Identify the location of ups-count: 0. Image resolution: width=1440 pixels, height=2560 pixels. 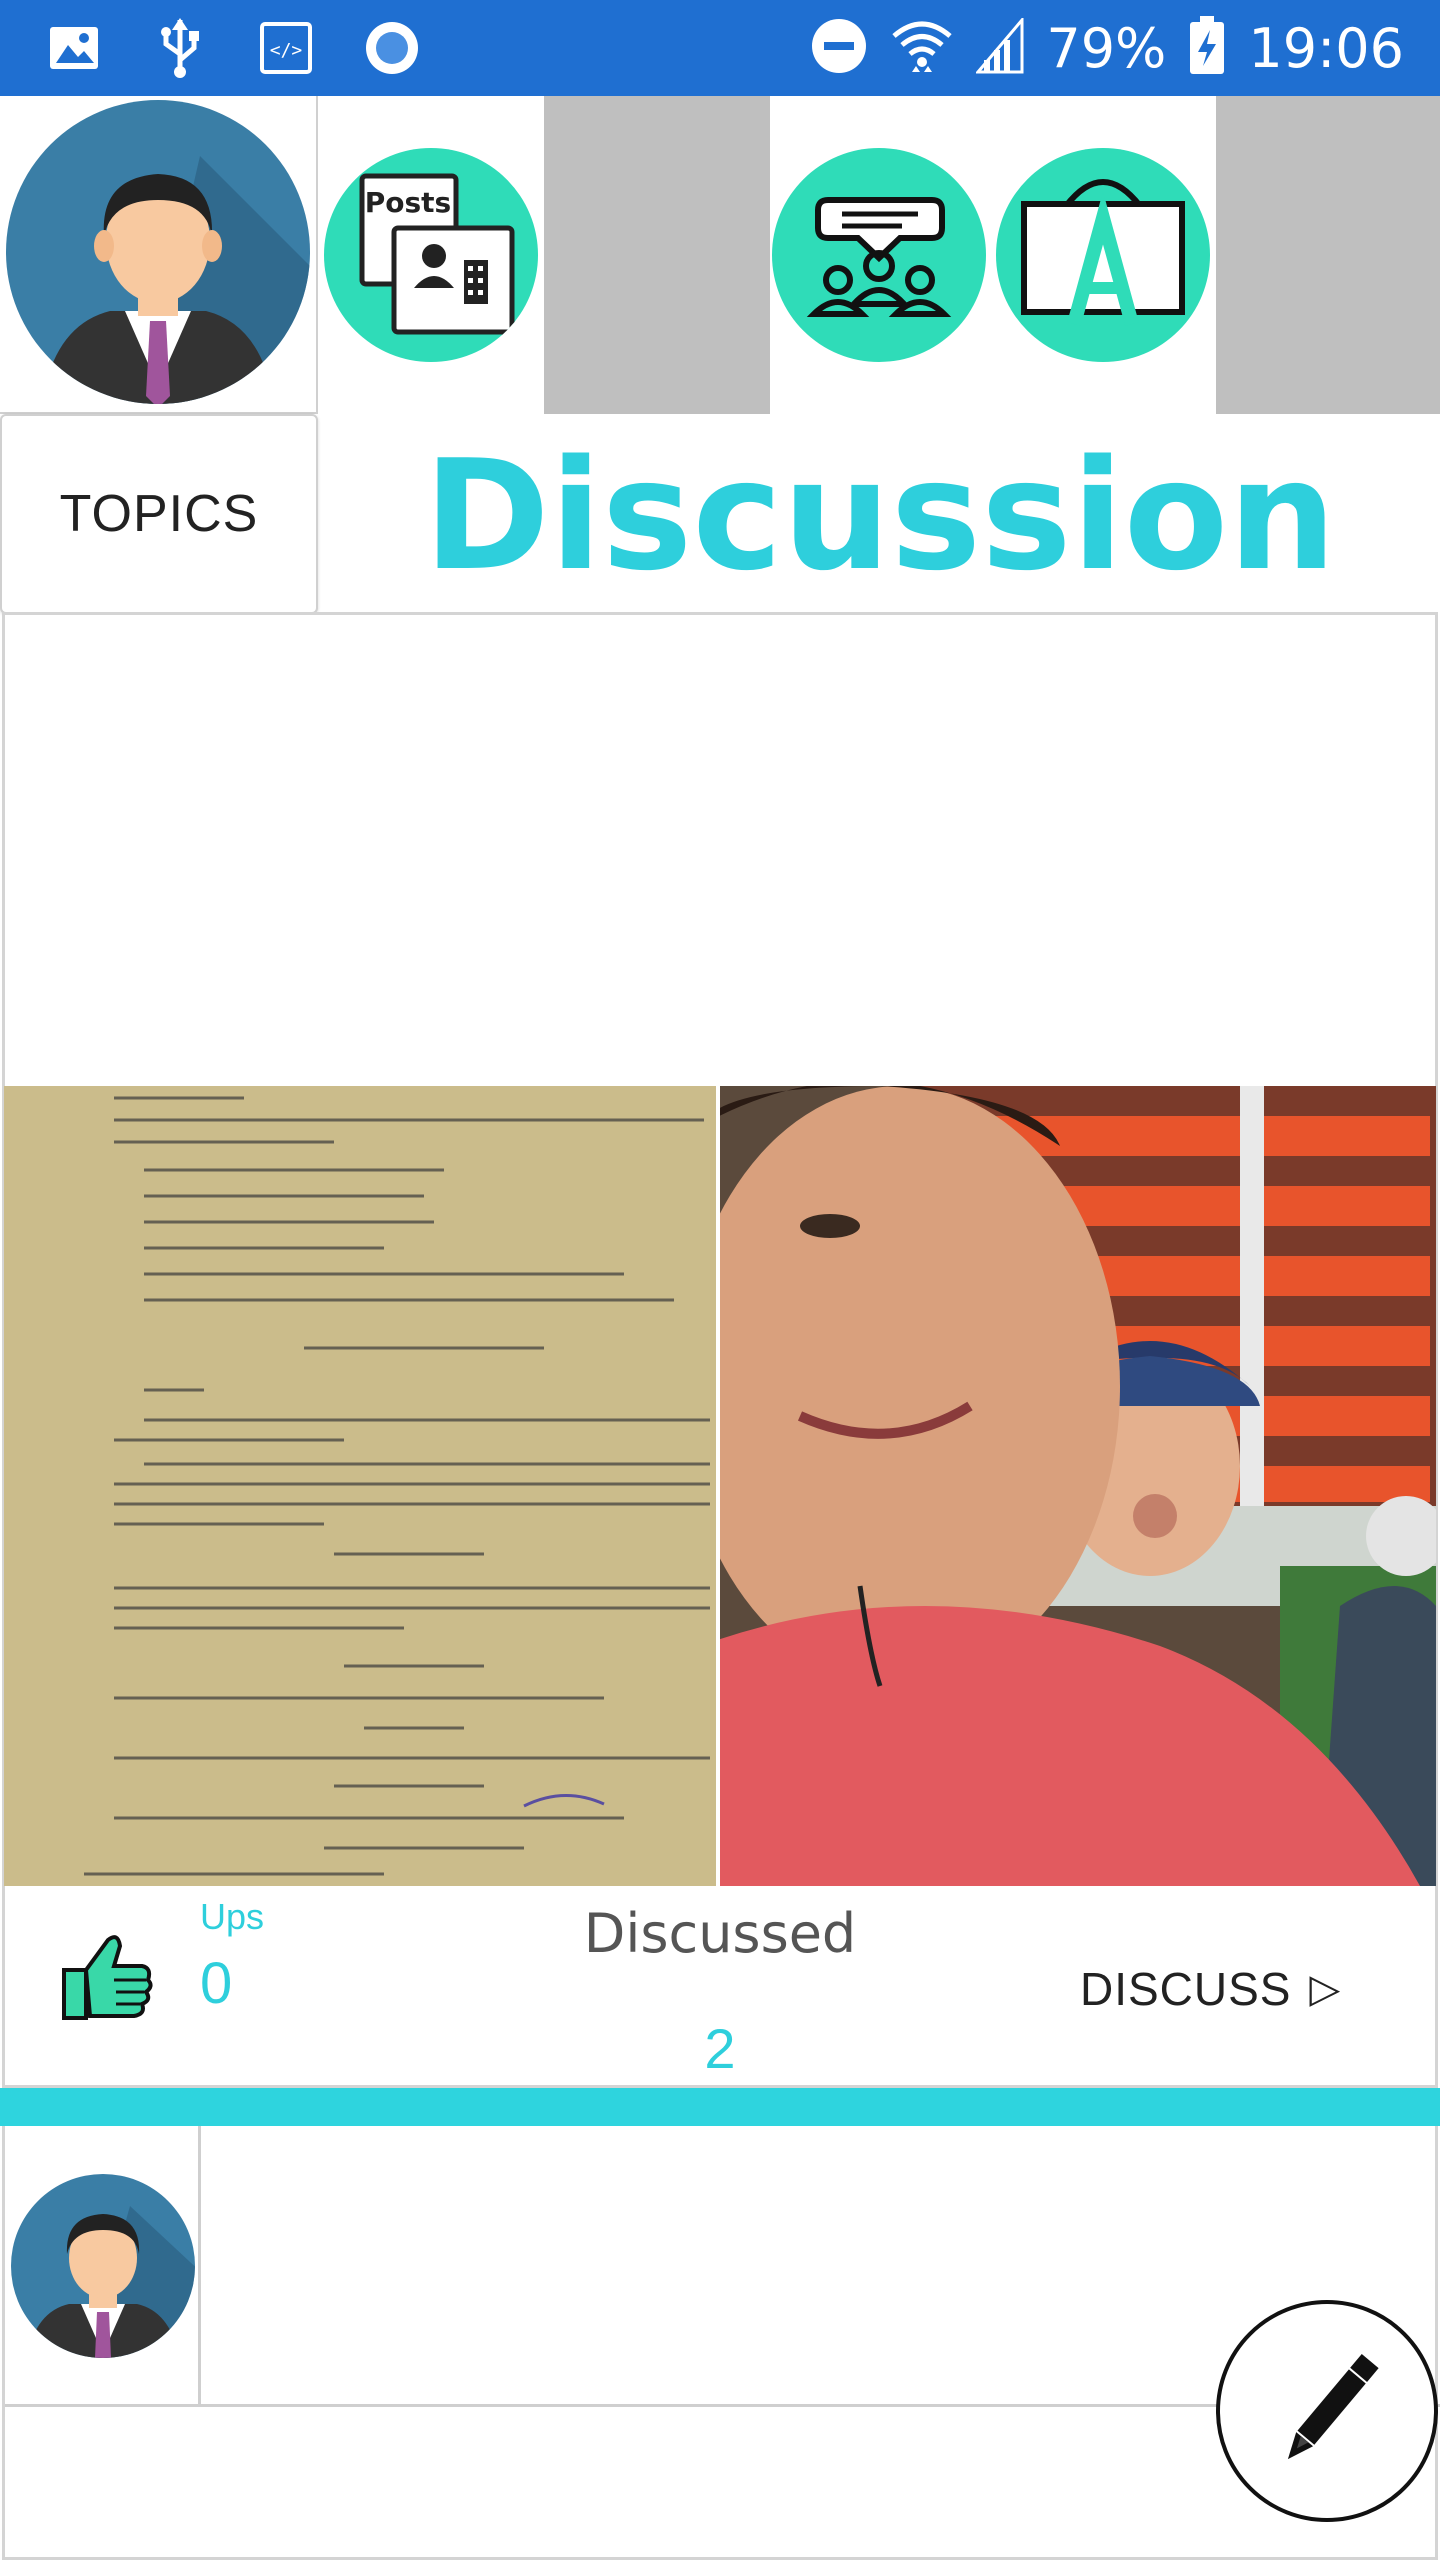
(216, 1983).